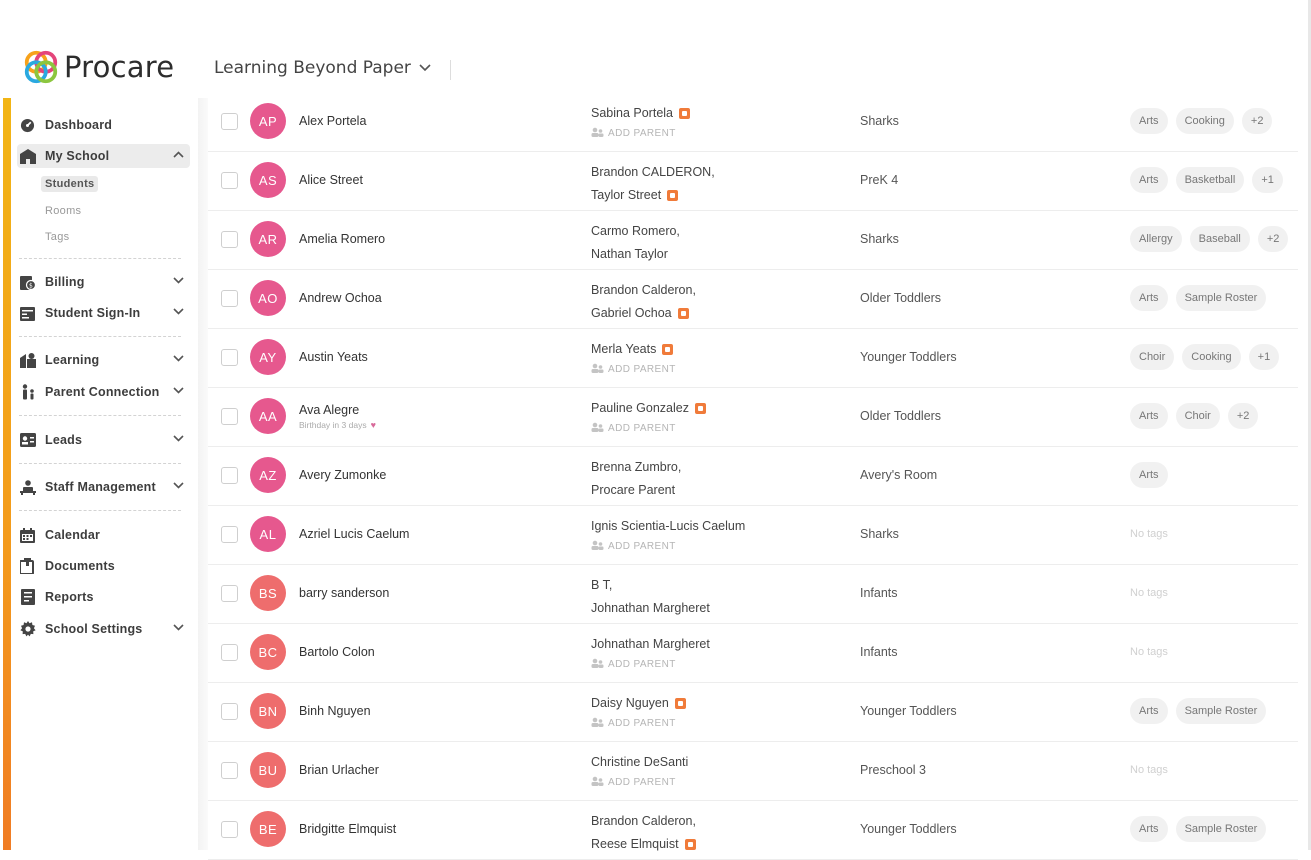 The height and width of the screenshot is (860, 1311). What do you see at coordinates (331, 180) in the screenshot?
I see `student-name: Alice Street` at bounding box center [331, 180].